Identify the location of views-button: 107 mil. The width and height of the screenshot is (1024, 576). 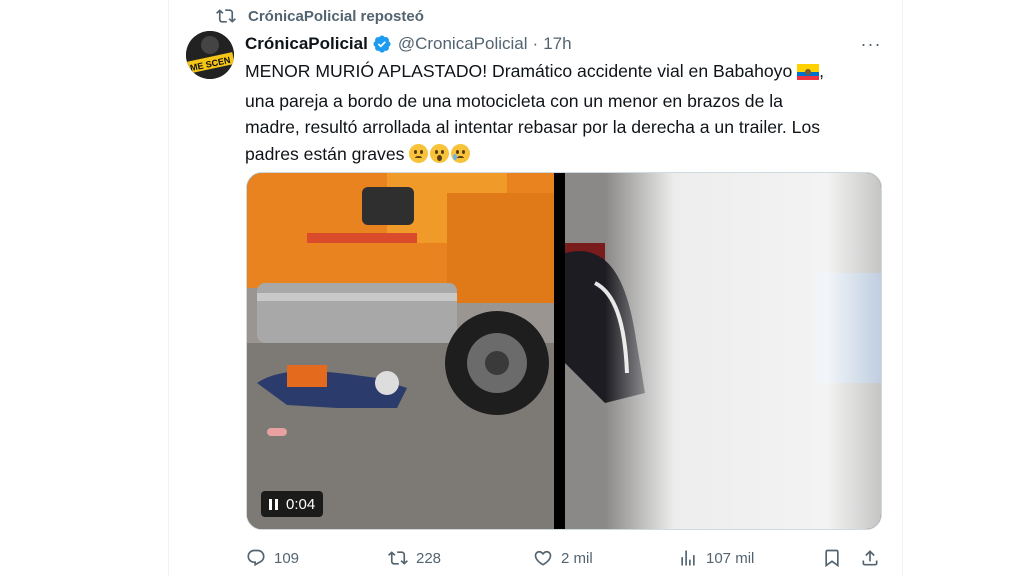
(716, 558).